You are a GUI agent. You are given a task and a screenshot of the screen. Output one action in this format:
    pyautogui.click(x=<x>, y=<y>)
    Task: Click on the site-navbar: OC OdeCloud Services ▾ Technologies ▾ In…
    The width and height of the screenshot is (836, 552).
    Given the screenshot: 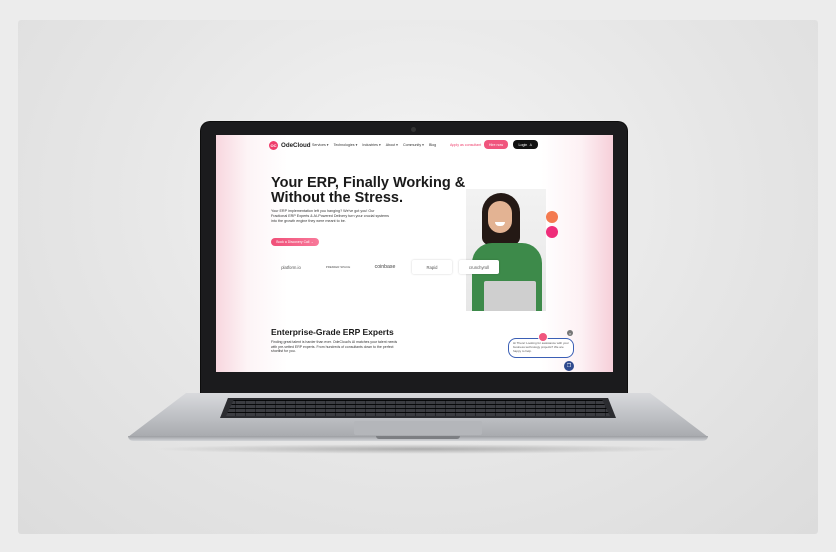 What is the action you would take?
    pyautogui.click(x=414, y=146)
    